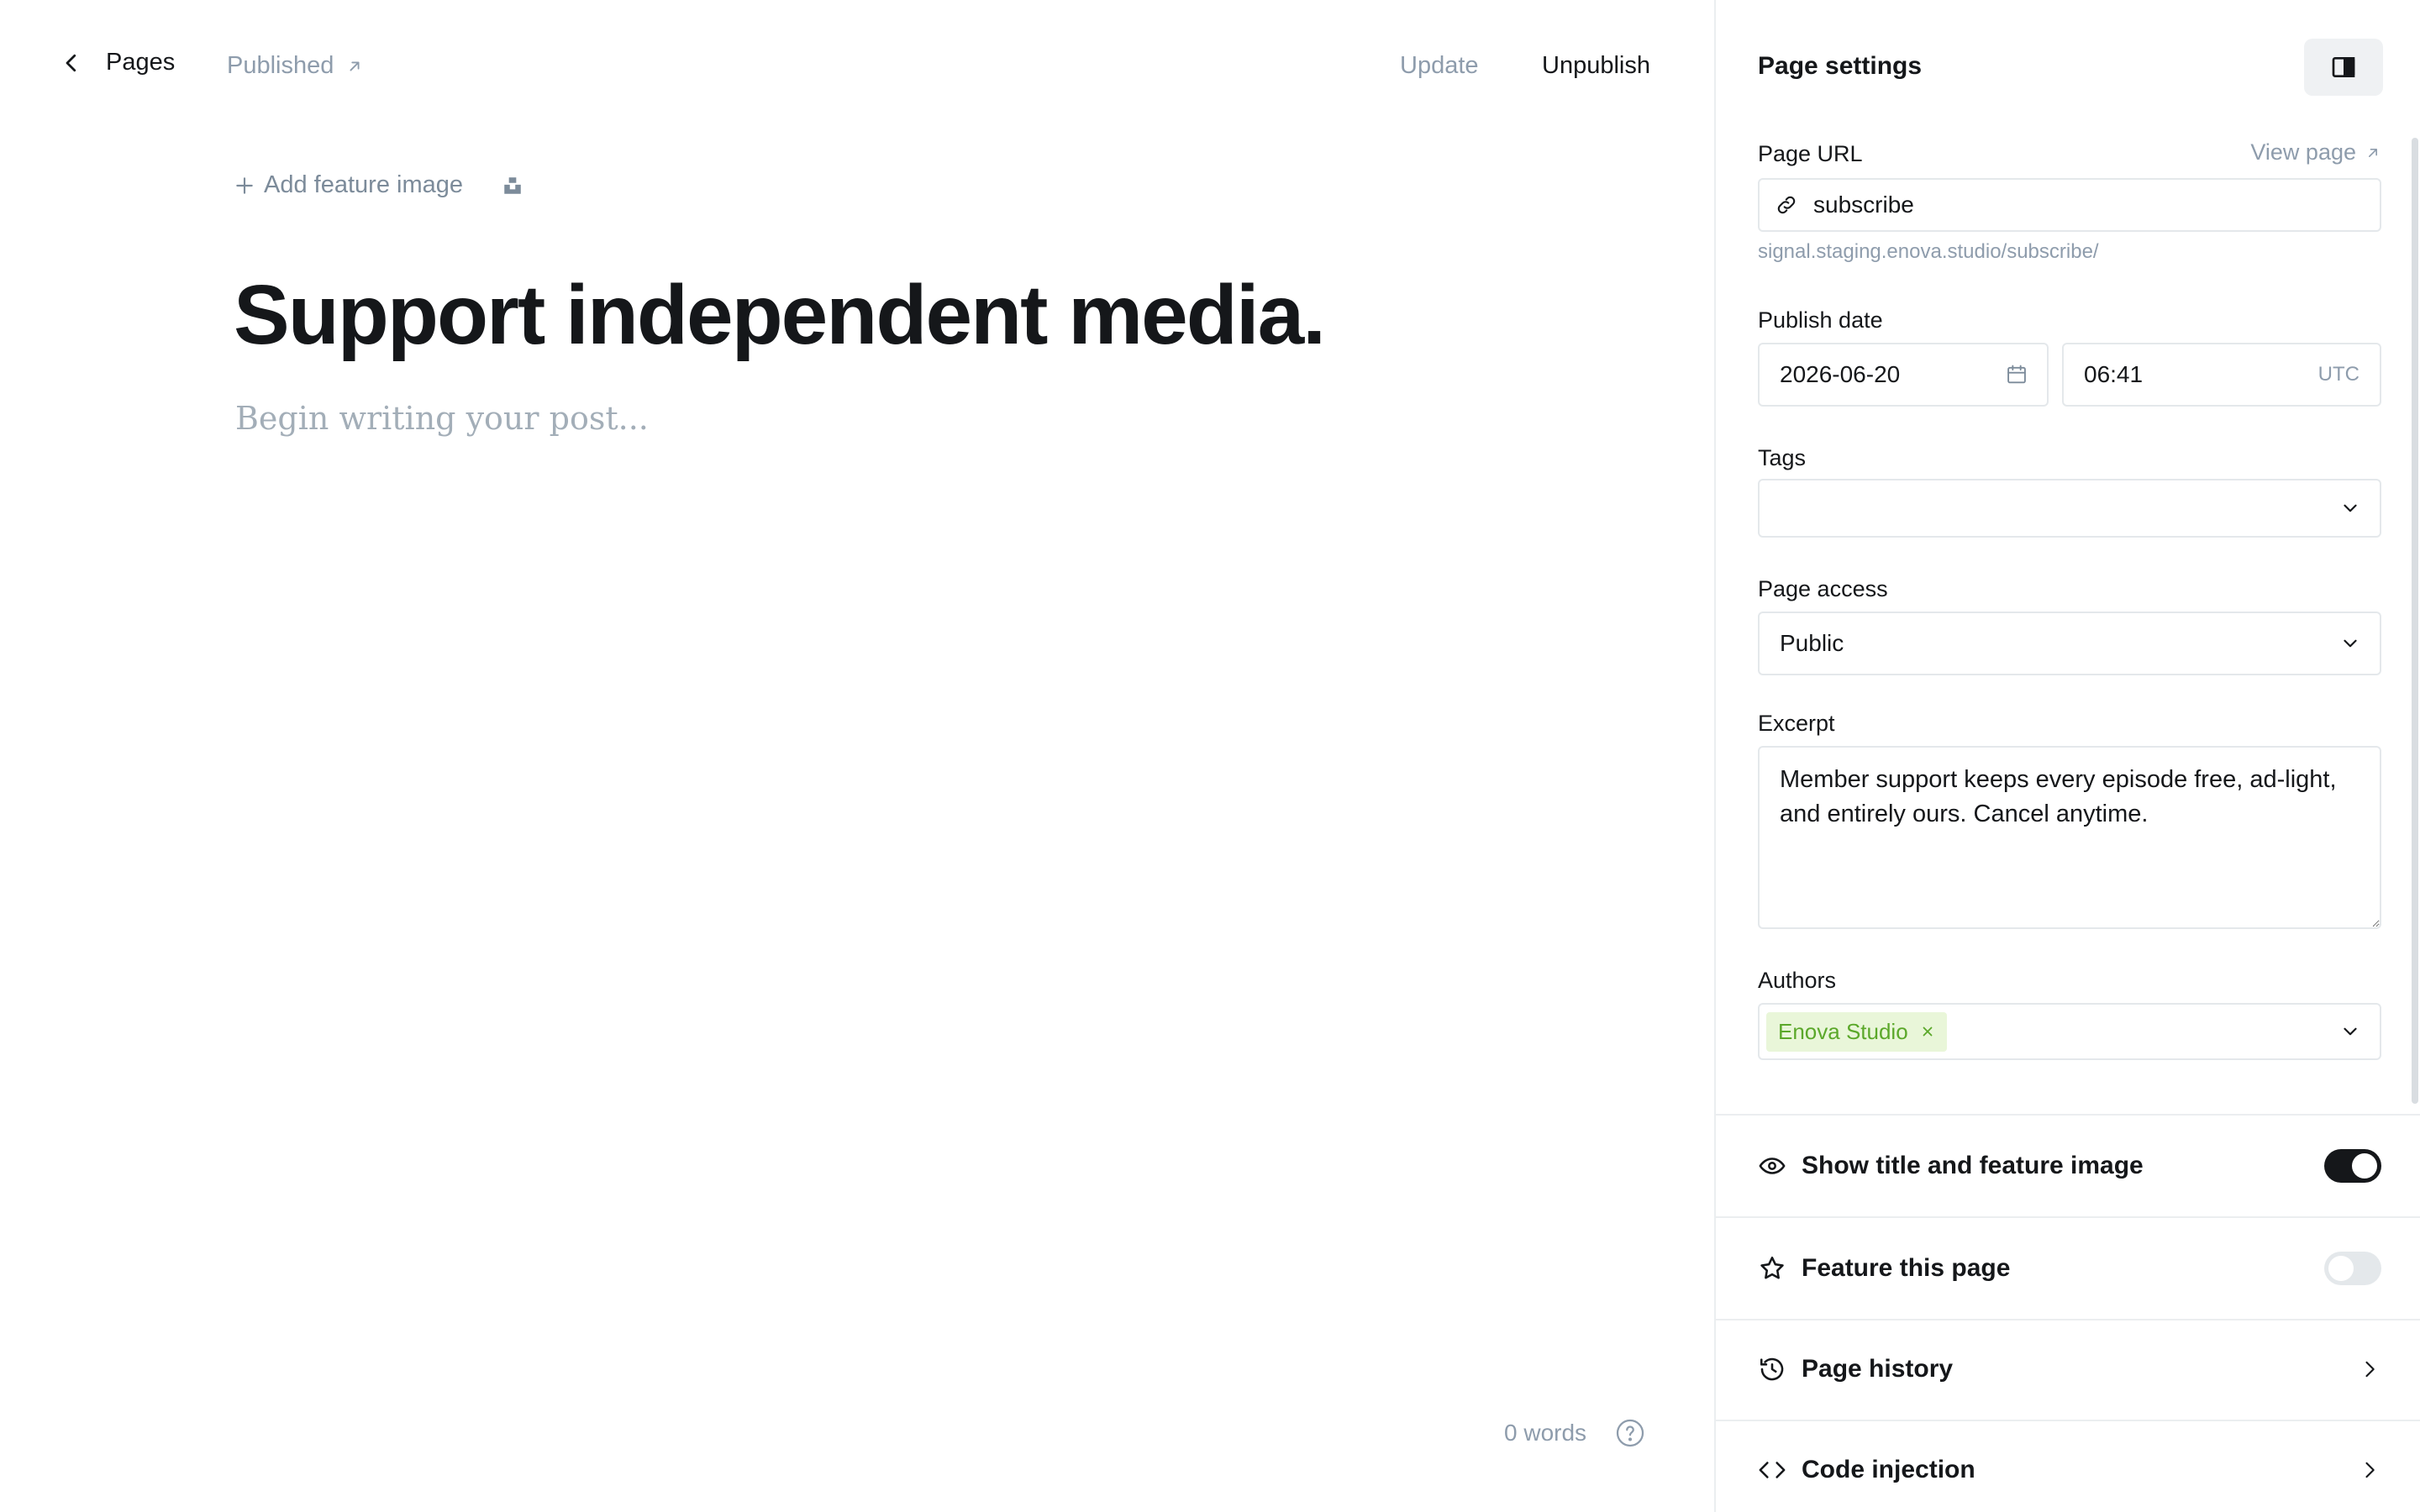  Describe the element at coordinates (1888, 1469) in the screenshot. I see `code-injection-label: Code injection` at that location.